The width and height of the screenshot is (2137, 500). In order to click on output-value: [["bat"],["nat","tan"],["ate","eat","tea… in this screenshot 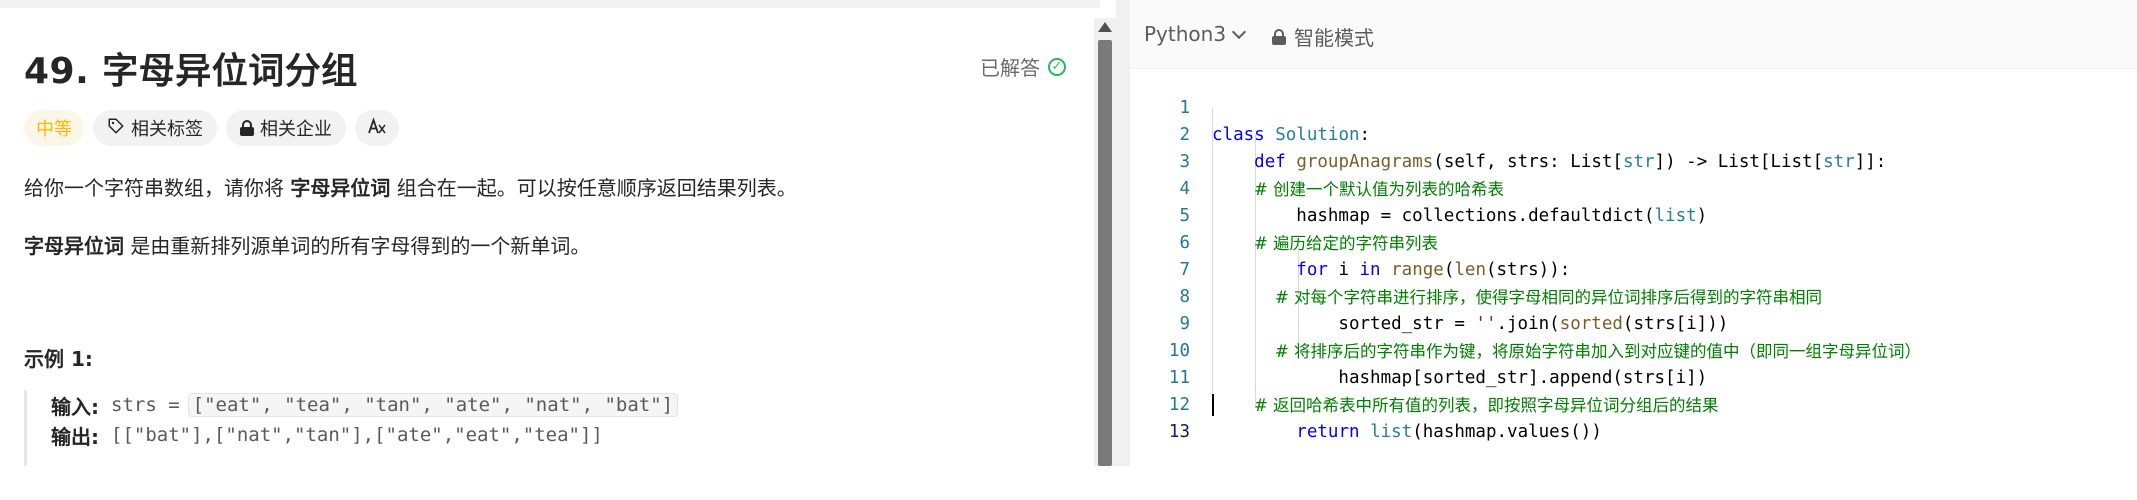, I will do `click(357, 435)`.